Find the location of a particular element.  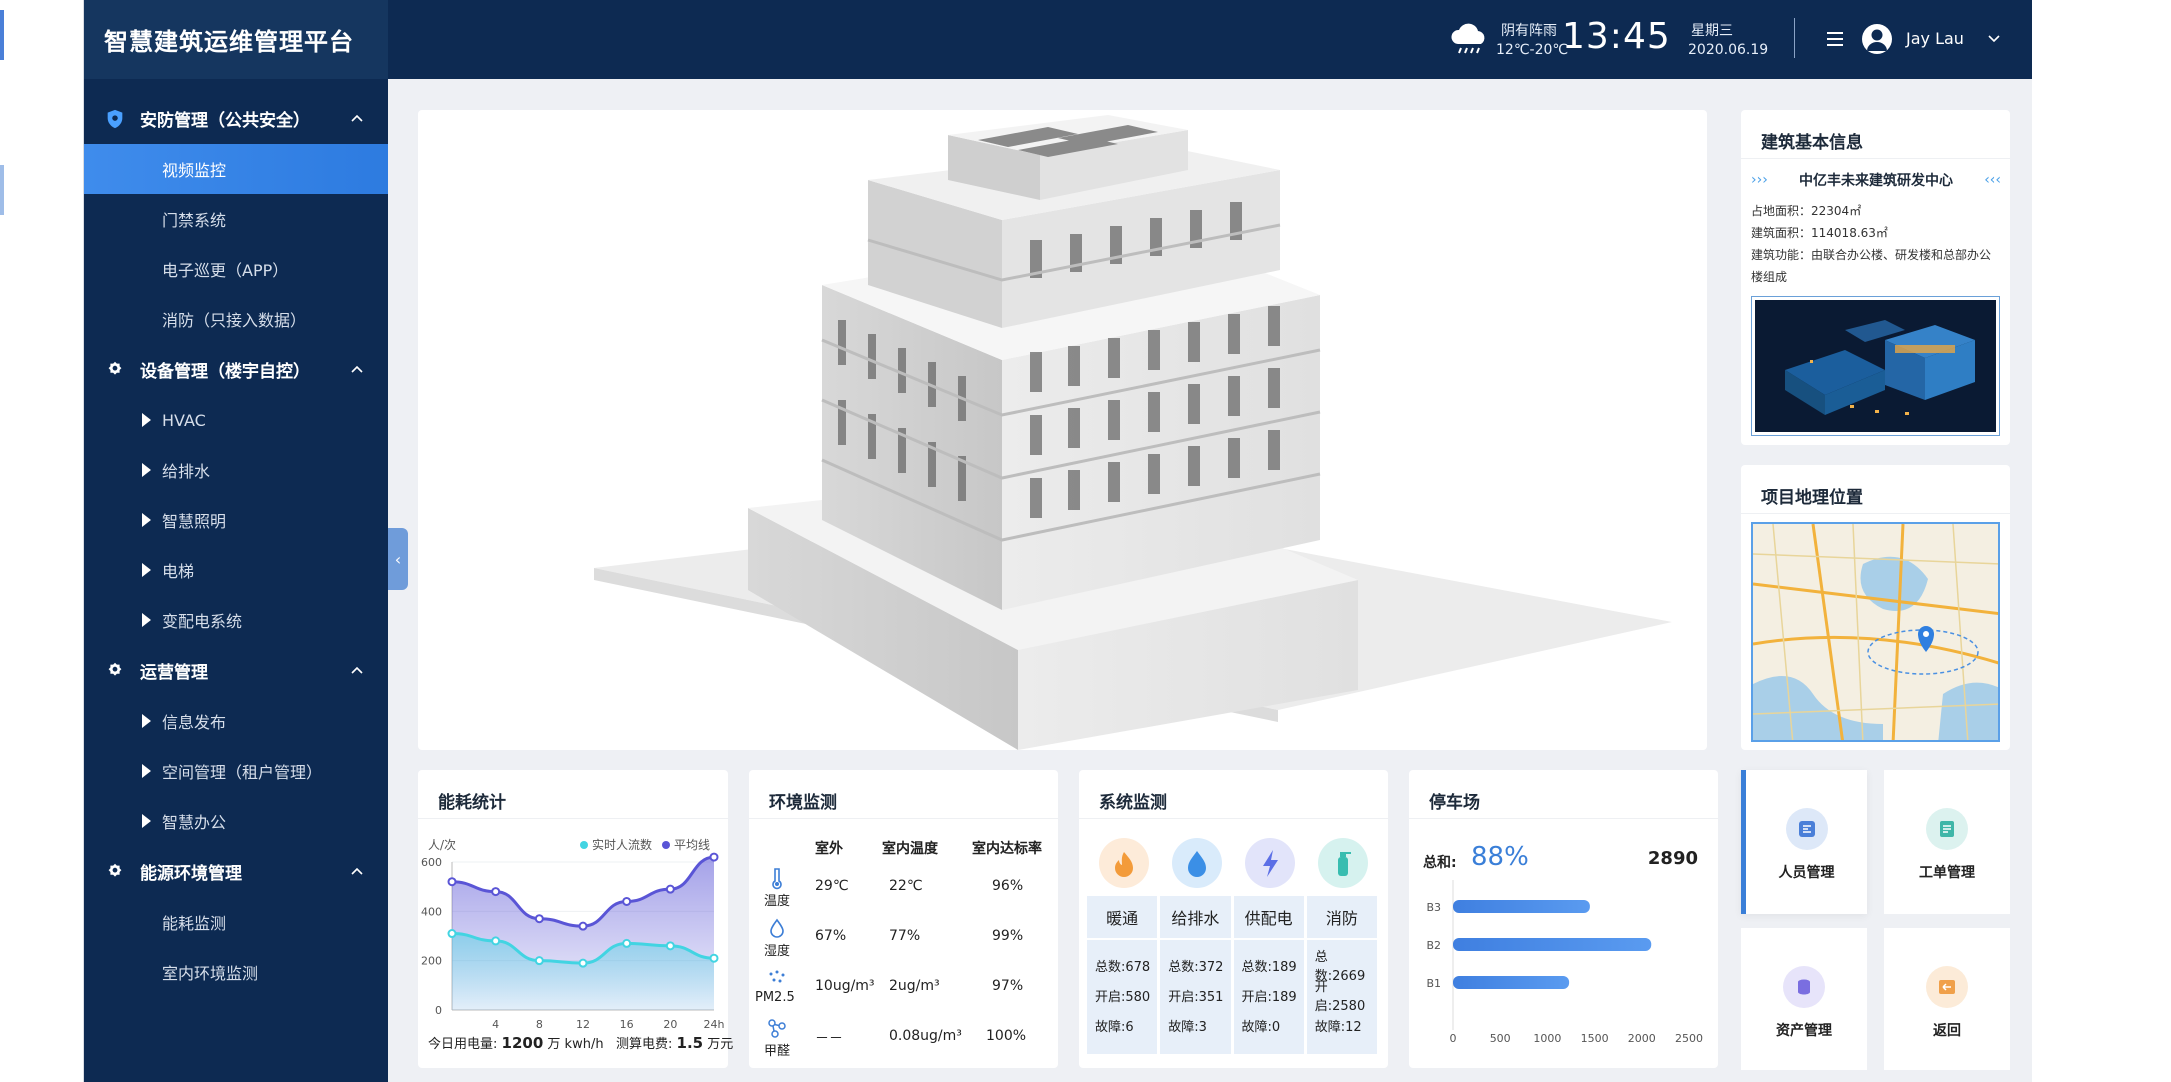

location-map is located at coordinates (1875, 632).